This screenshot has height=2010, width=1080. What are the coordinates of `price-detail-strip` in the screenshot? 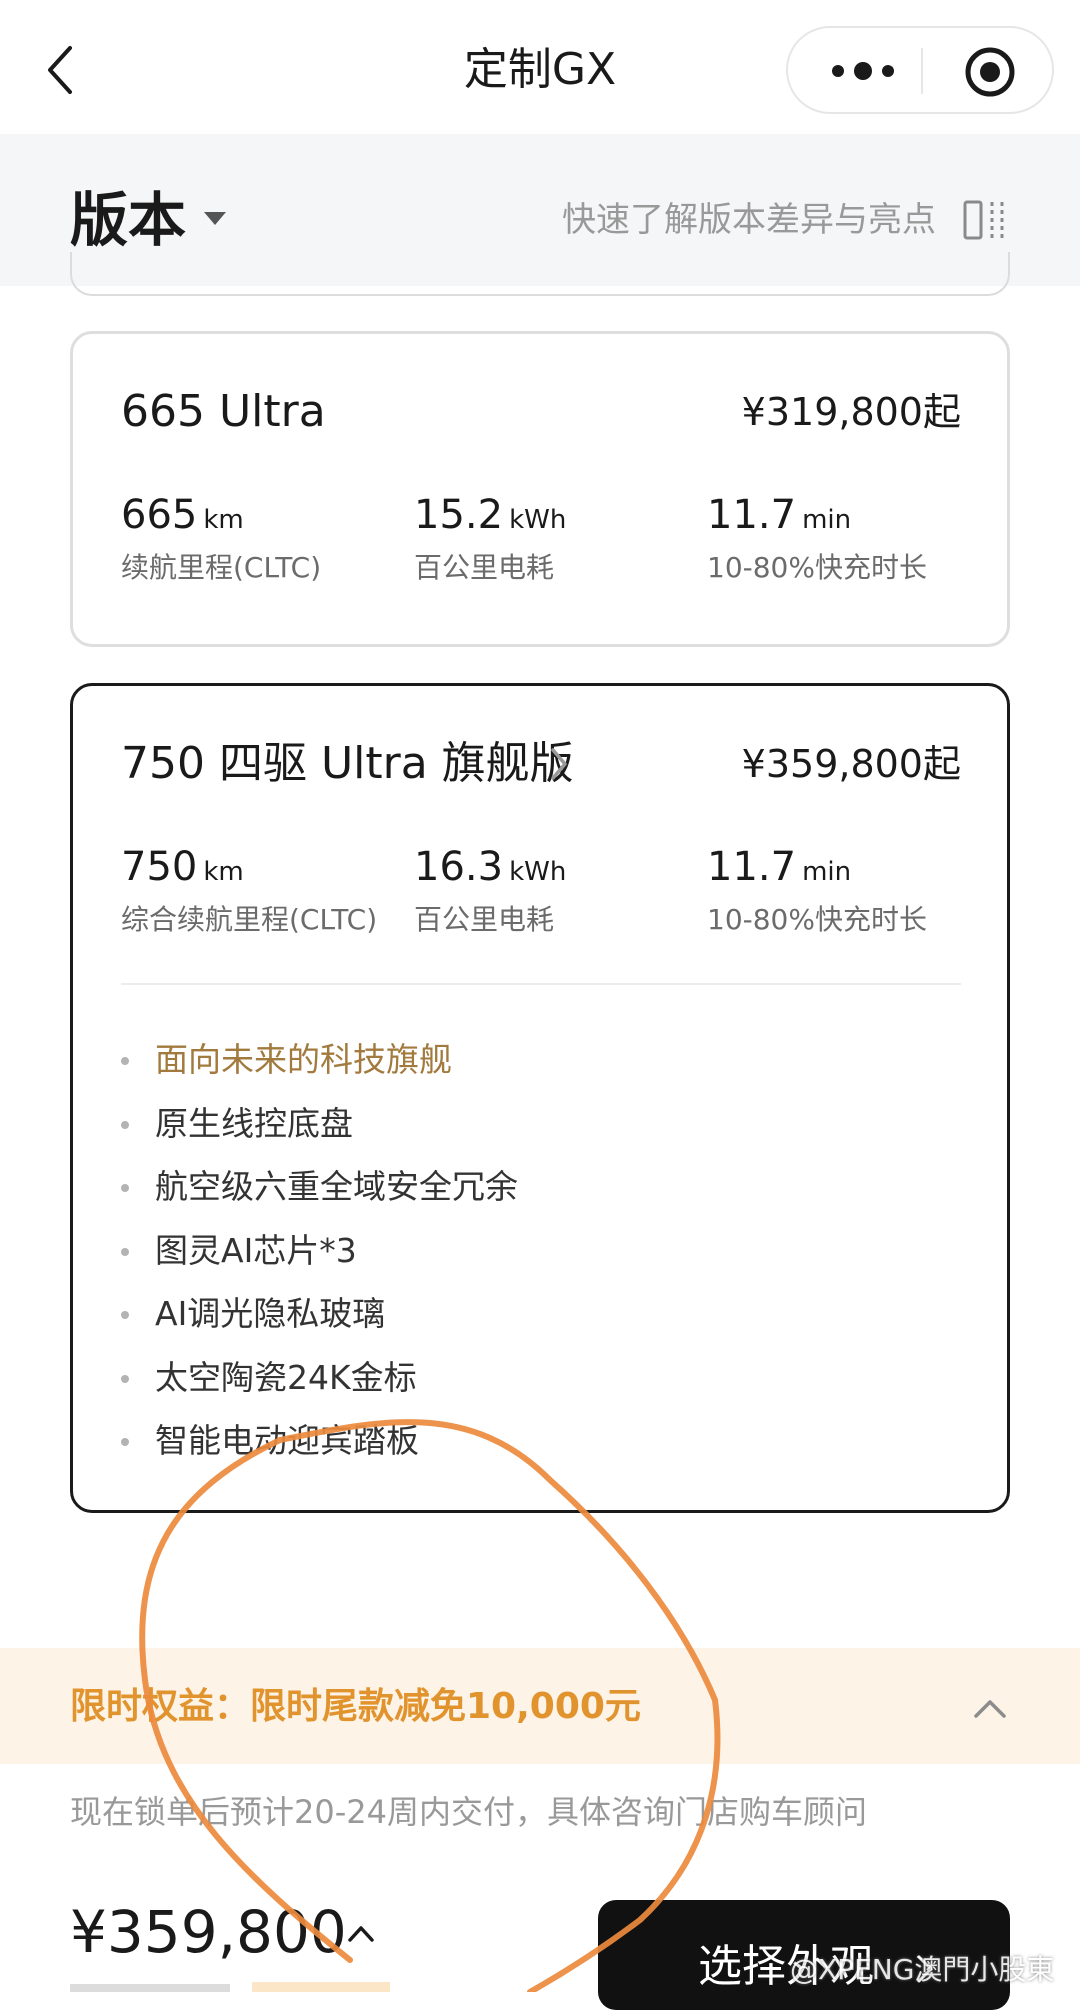 It's located at (150, 1988).